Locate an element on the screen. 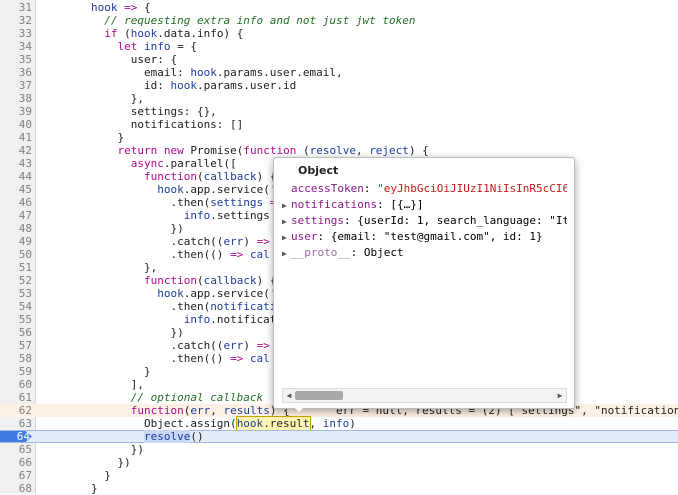  line-number: 51 is located at coordinates (16, 267).